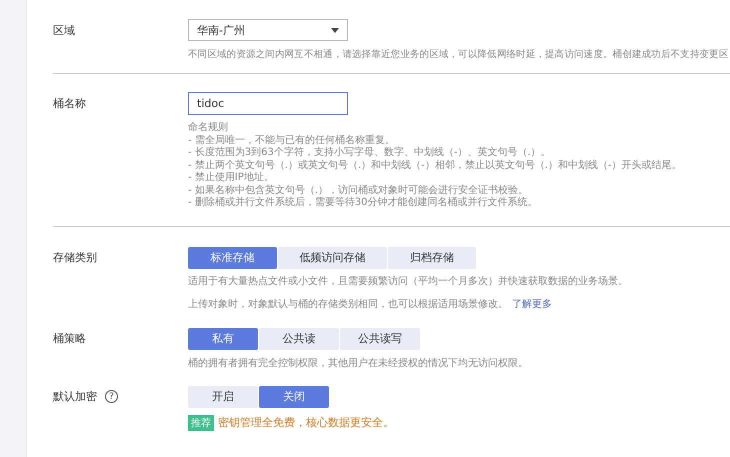 The height and width of the screenshot is (457, 730). Describe the element at coordinates (268, 103) in the screenshot. I see `input-field: tidoc` at that location.